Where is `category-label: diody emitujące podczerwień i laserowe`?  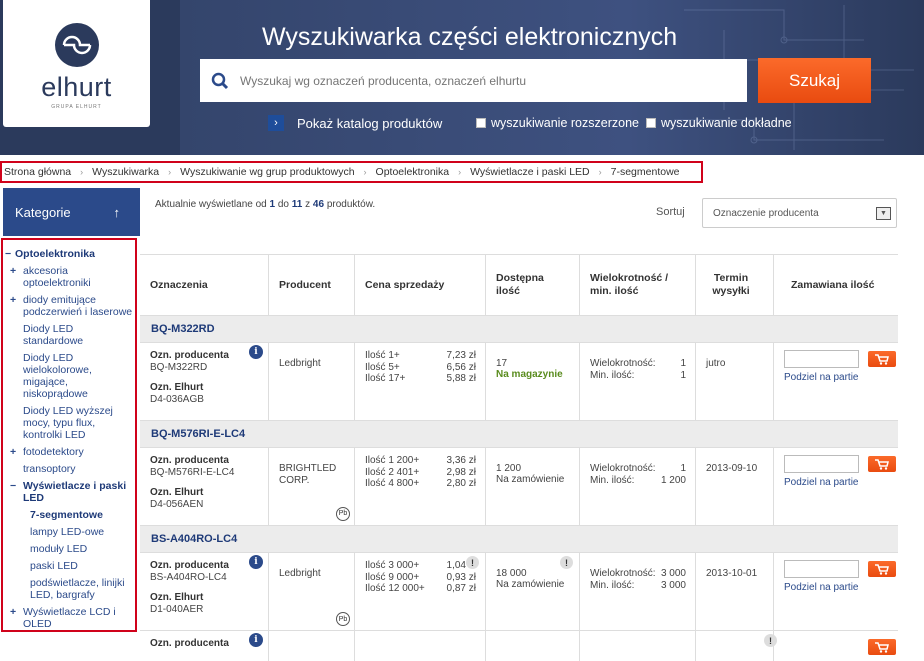
category-label: diody emitujące podczerwień i laserowe is located at coordinates (78, 306).